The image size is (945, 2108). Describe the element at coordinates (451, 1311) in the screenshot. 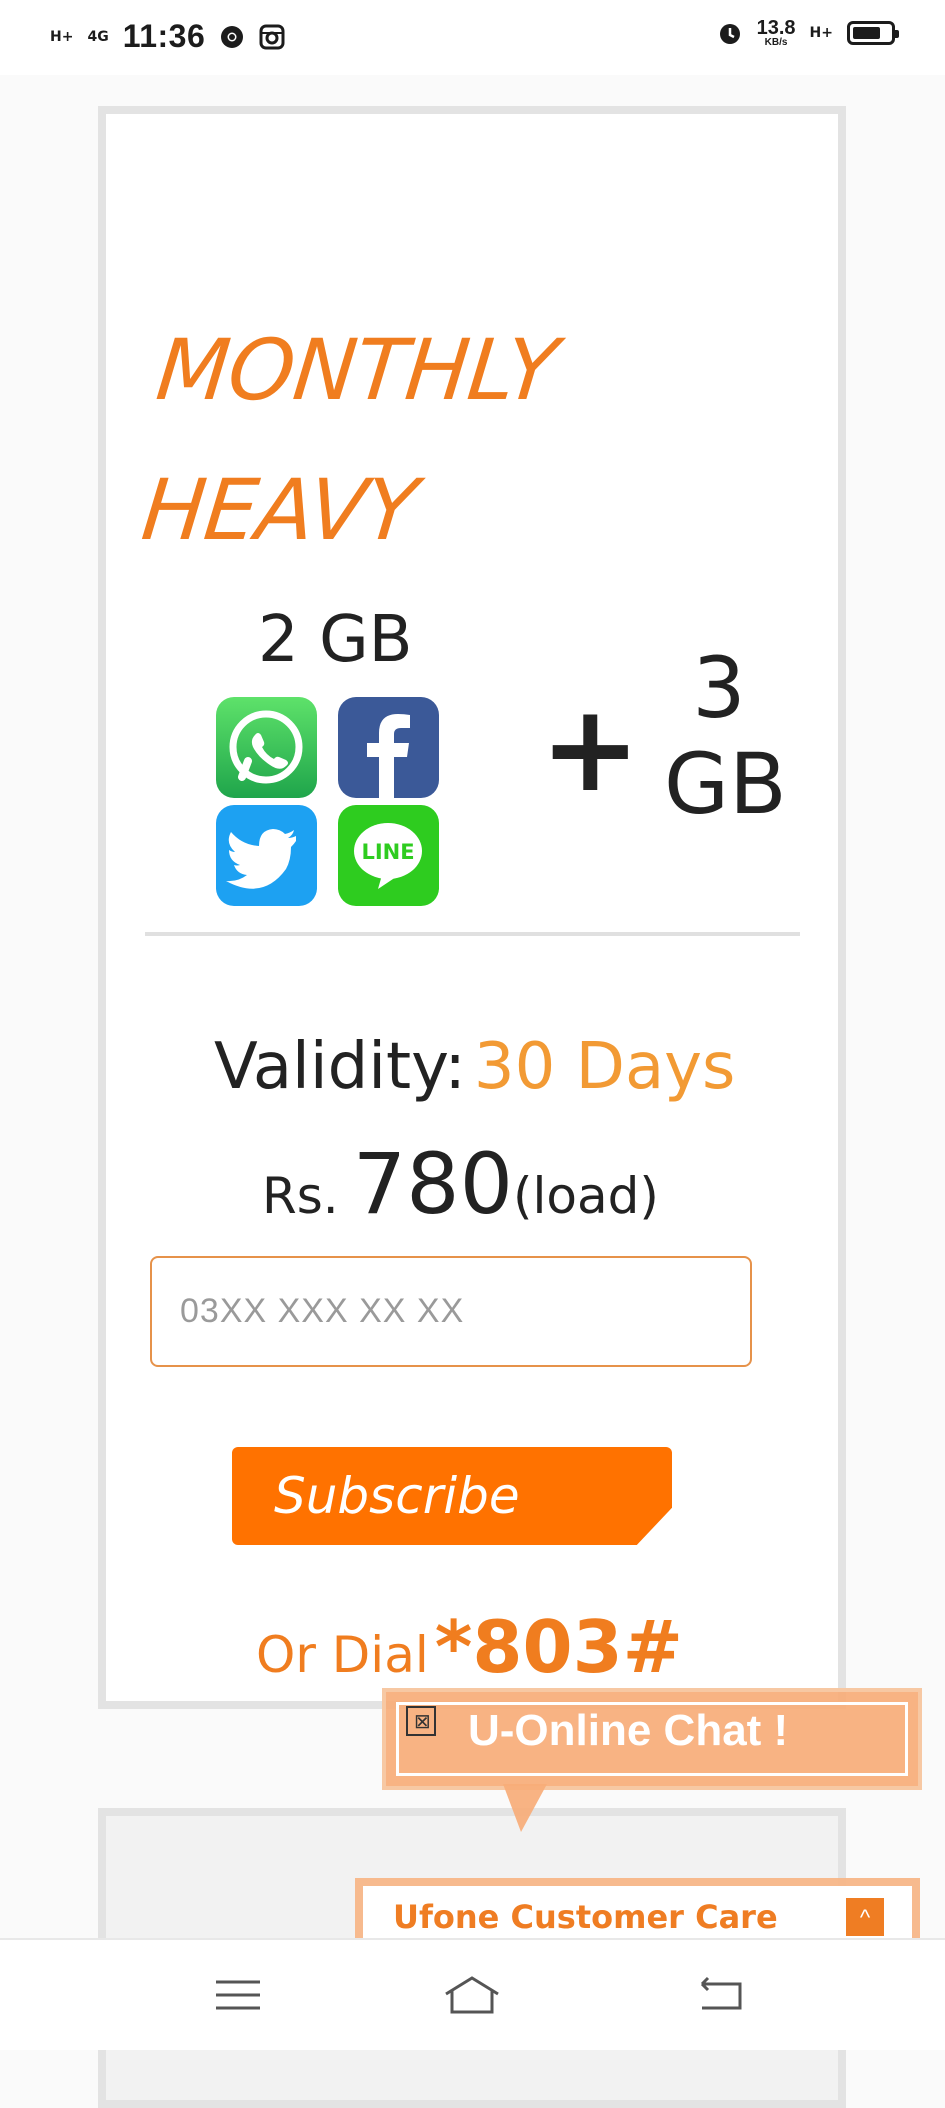

I see `phone-number-input` at that location.